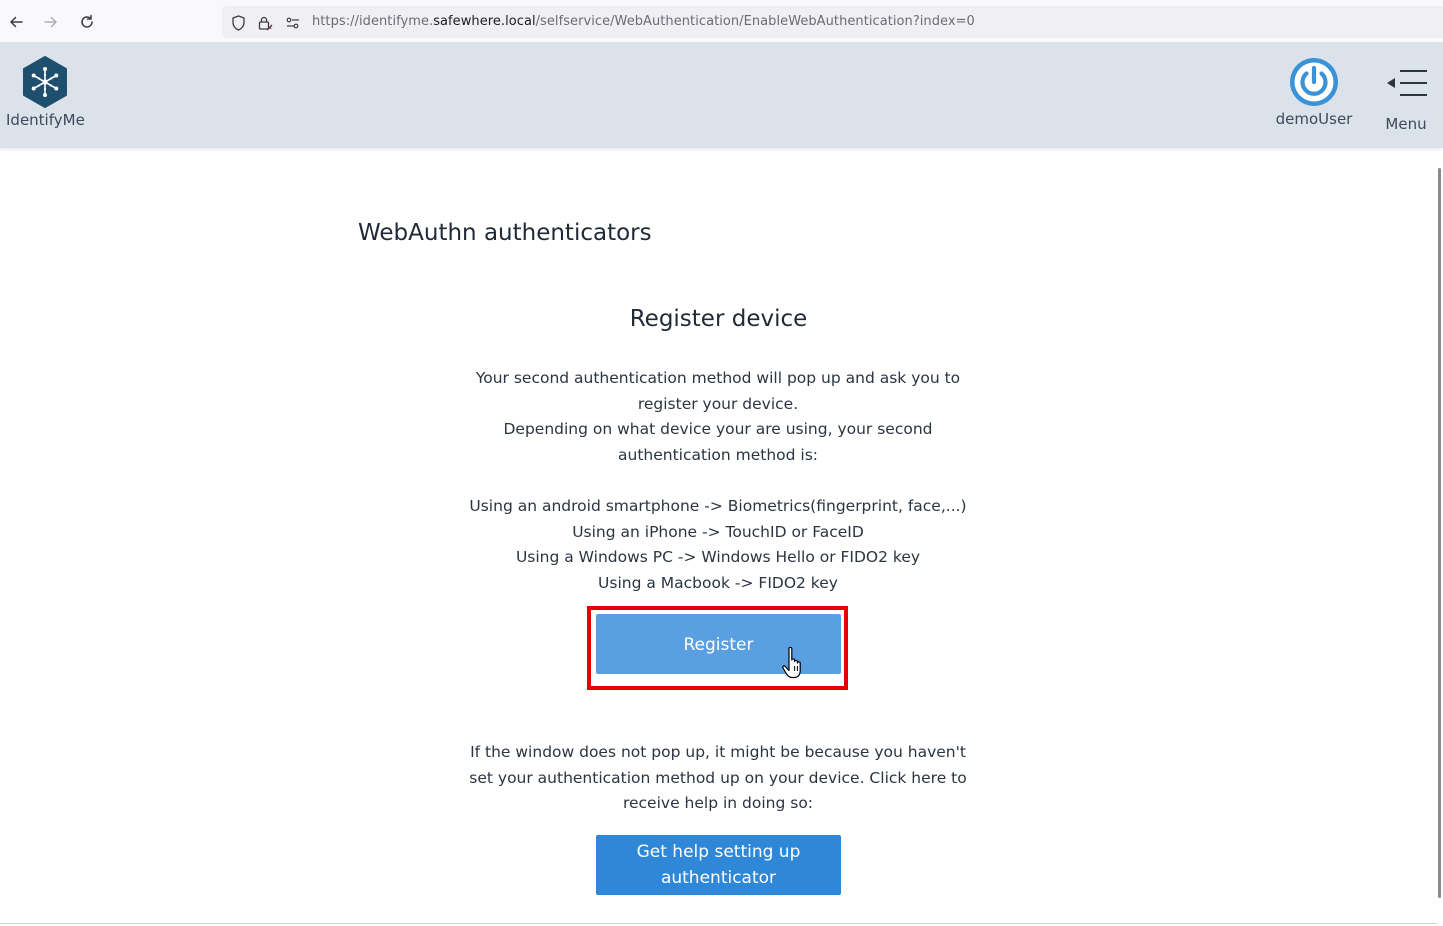 This screenshot has width=1443, height=926. What do you see at coordinates (265, 23) in the screenshot?
I see `lock-icon` at bounding box center [265, 23].